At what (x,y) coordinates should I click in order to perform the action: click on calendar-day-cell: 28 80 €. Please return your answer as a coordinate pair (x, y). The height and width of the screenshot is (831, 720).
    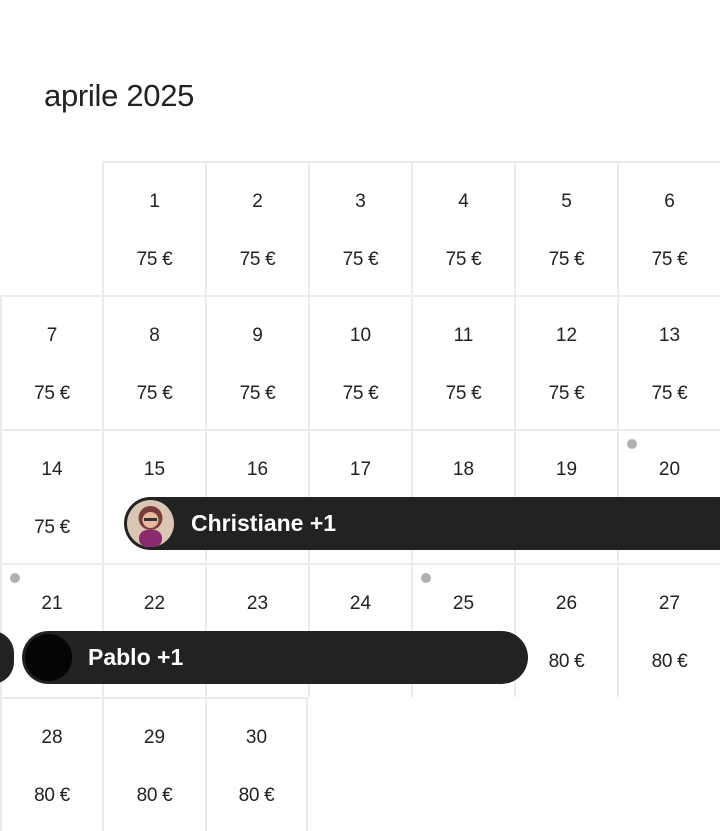
    Looking at the image, I should click on (51, 764).